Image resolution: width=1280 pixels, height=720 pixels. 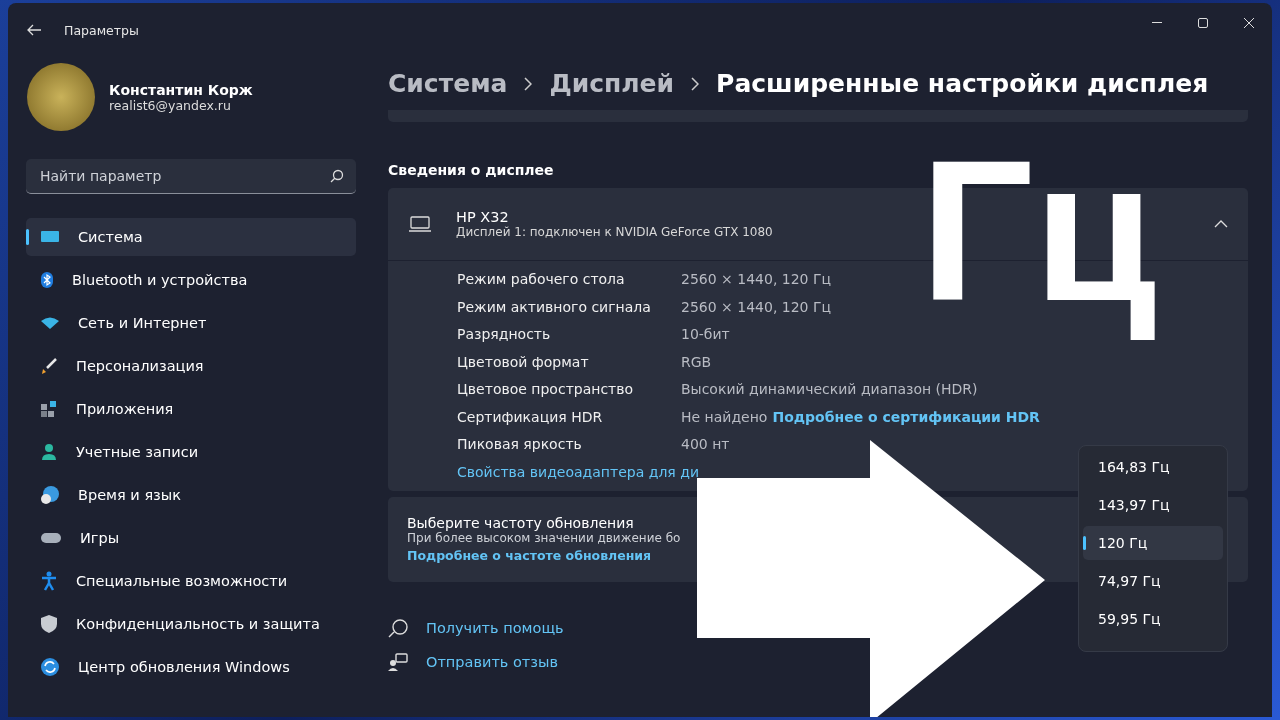 What do you see at coordinates (495, 628) in the screenshot?
I see `help-link: Получить помощь` at bounding box center [495, 628].